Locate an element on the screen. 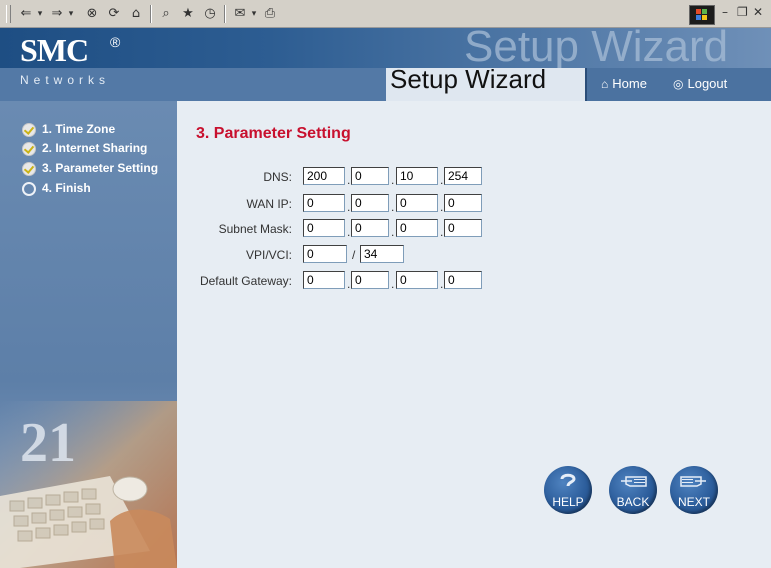 This screenshot has width=771, height=568. page-title: Setup Wizard is located at coordinates (468, 79).